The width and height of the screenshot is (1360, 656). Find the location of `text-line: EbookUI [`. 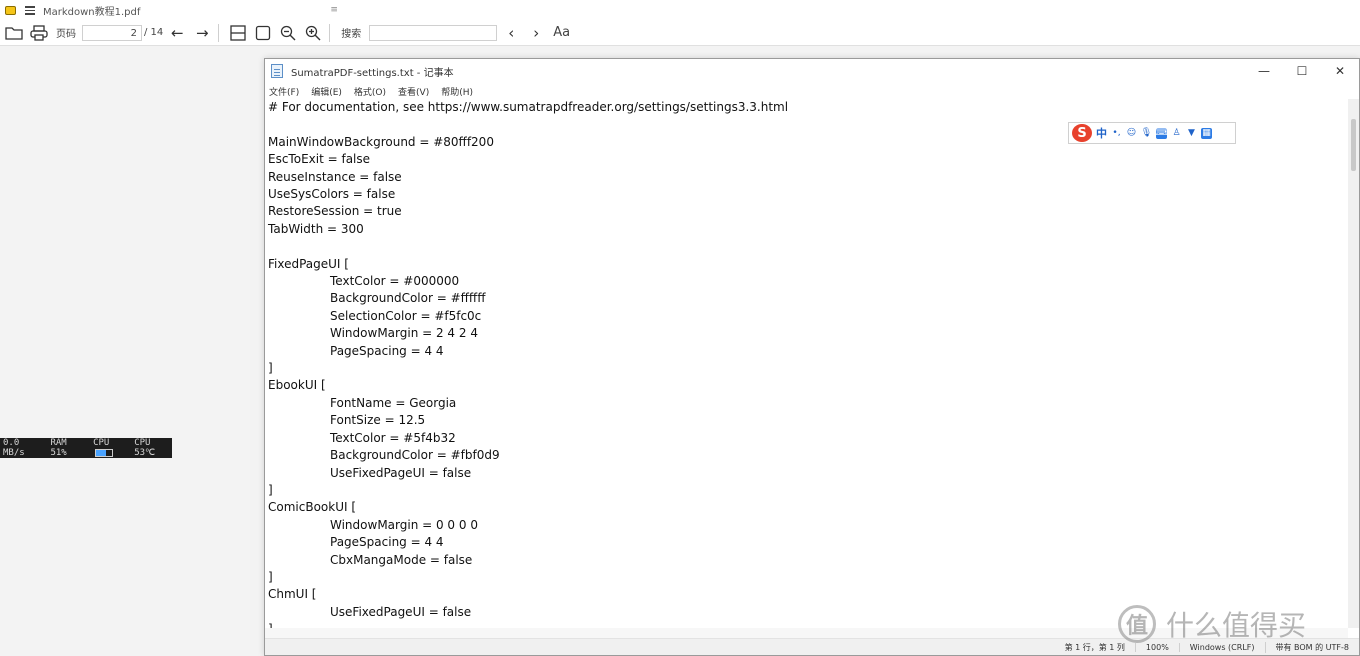

text-line: EbookUI [ is located at coordinates (297, 385).